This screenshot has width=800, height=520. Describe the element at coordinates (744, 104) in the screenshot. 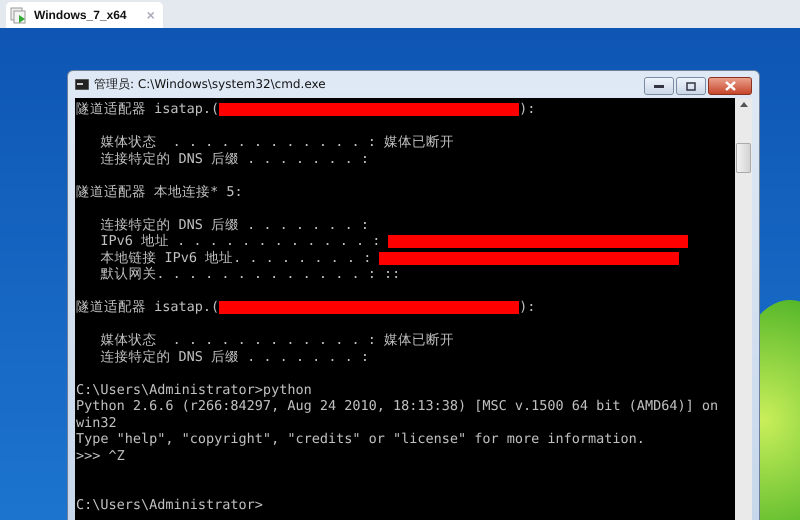

I see `scroll-up-icon` at that location.